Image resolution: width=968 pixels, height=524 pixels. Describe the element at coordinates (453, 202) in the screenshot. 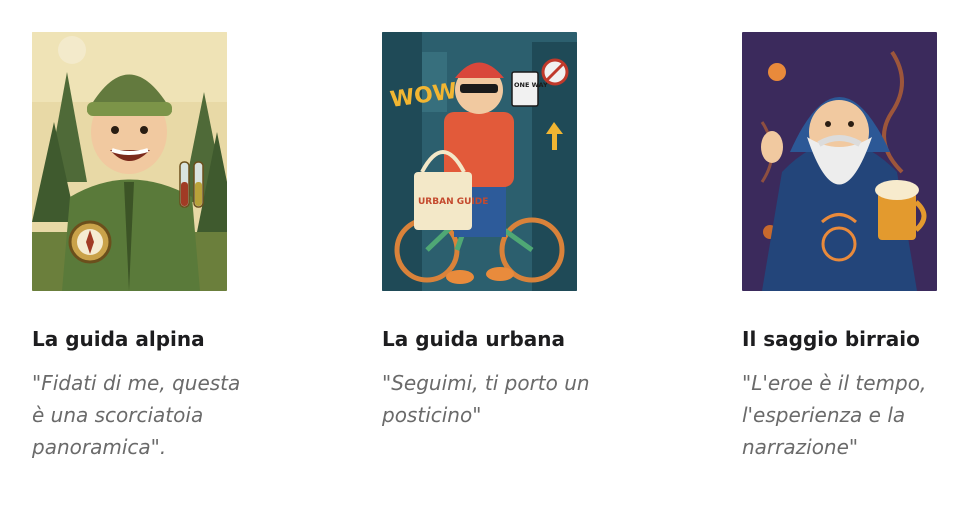

I see `urban-guide-bag-text: URBAN GUIDE` at that location.